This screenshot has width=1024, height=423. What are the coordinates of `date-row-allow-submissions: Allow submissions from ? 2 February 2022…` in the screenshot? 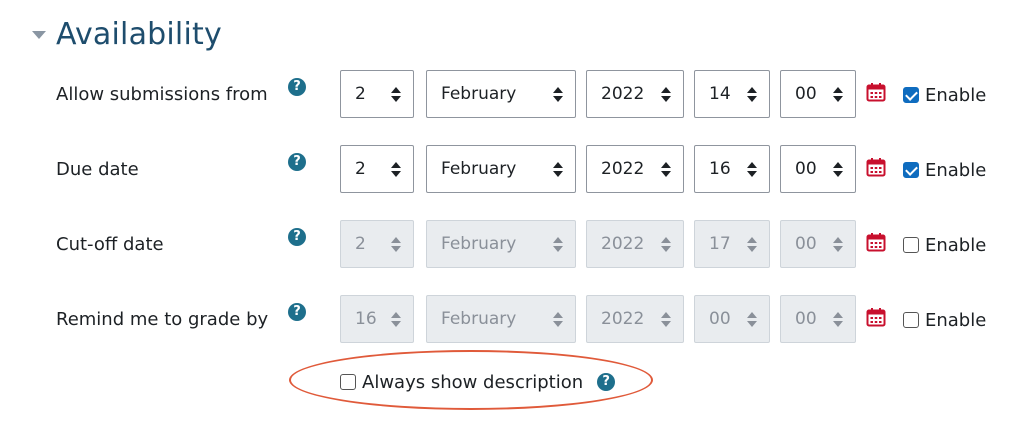 It's located at (512, 95).